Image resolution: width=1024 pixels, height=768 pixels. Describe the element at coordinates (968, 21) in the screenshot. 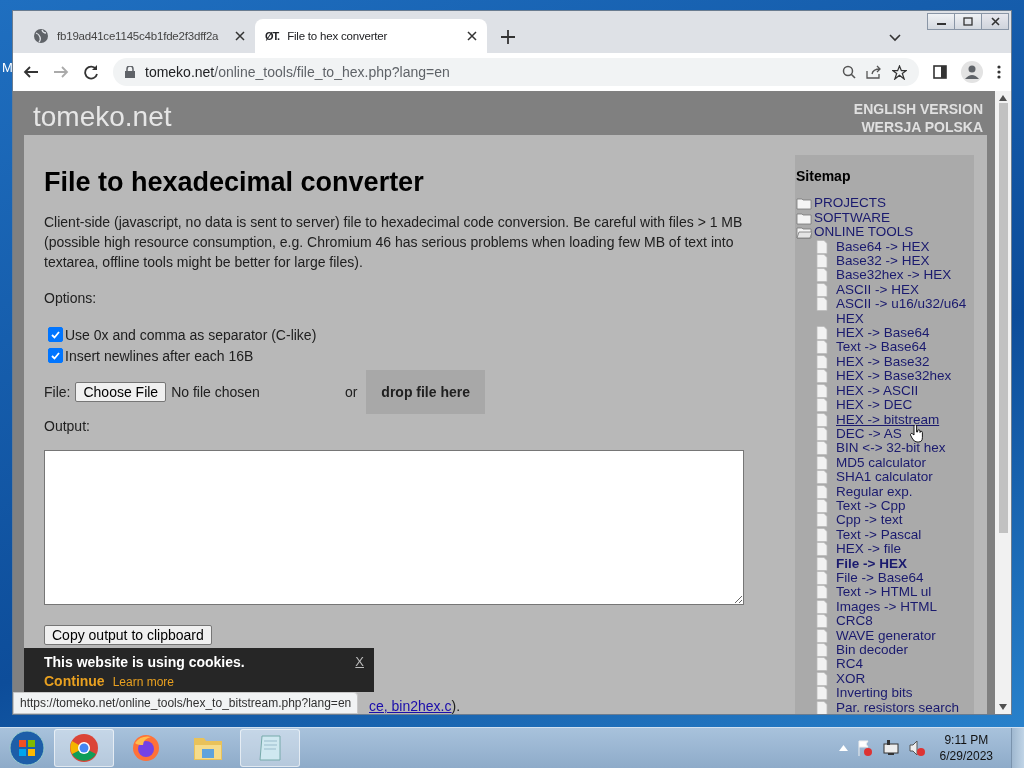

I see `restore-icon` at that location.